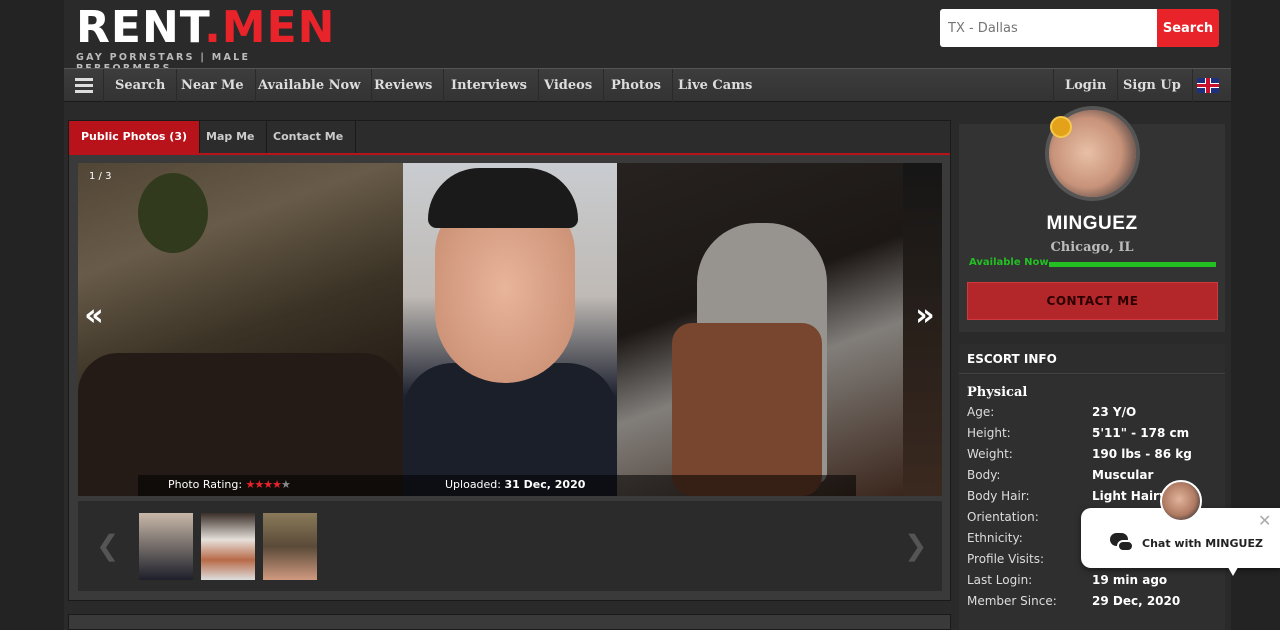 Image resolution: width=1280 pixels, height=630 pixels. What do you see at coordinates (1152, 85) in the screenshot?
I see `nav-signup: Sign Up` at bounding box center [1152, 85].